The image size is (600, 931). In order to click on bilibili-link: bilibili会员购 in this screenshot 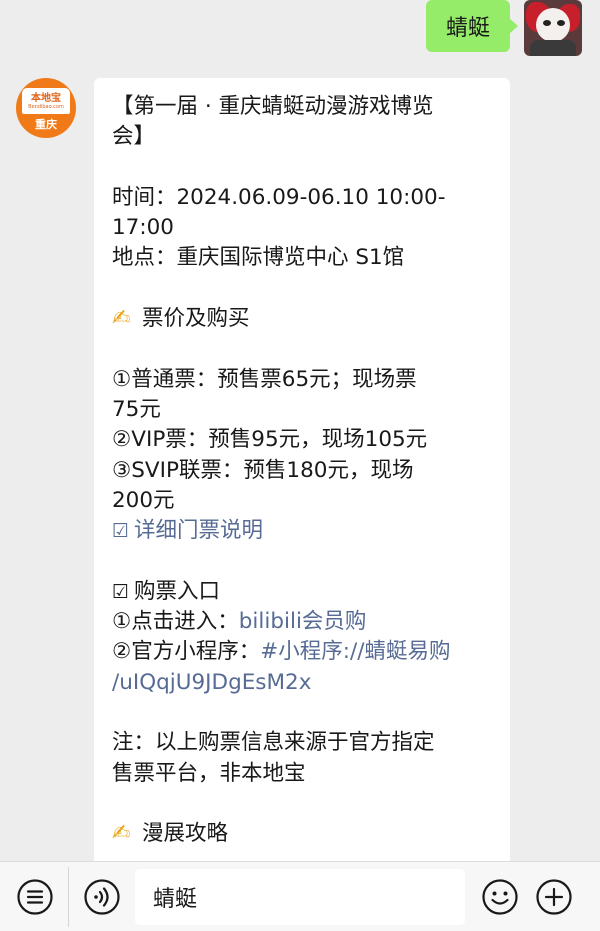, I will do `click(303, 621)`.